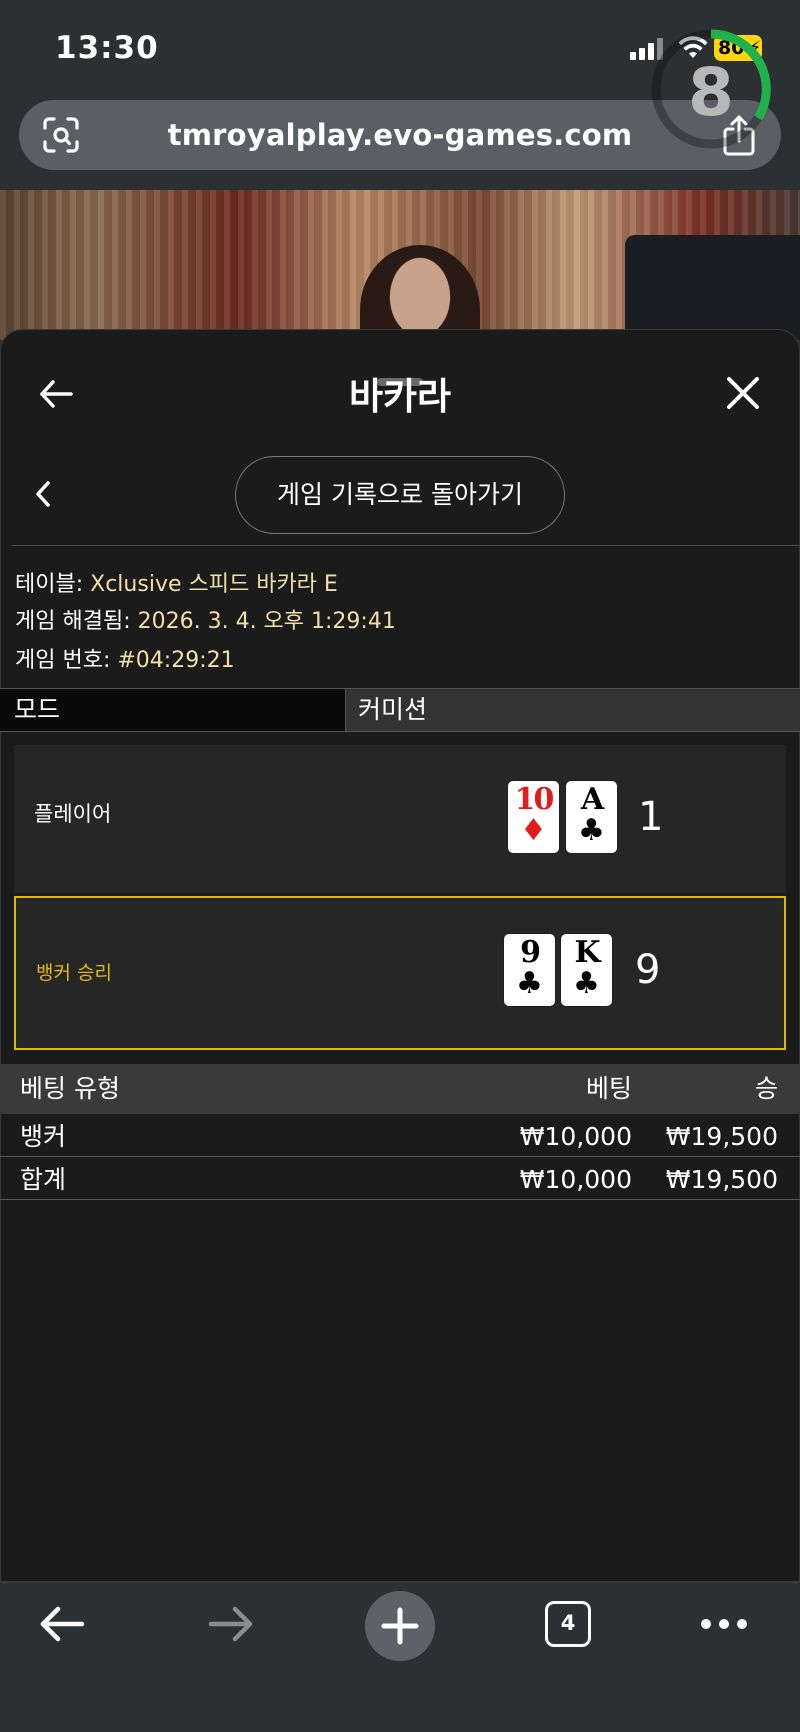 The width and height of the screenshot is (800, 1732). Describe the element at coordinates (43, 494) in the screenshot. I see `chevron-left-icon` at that location.